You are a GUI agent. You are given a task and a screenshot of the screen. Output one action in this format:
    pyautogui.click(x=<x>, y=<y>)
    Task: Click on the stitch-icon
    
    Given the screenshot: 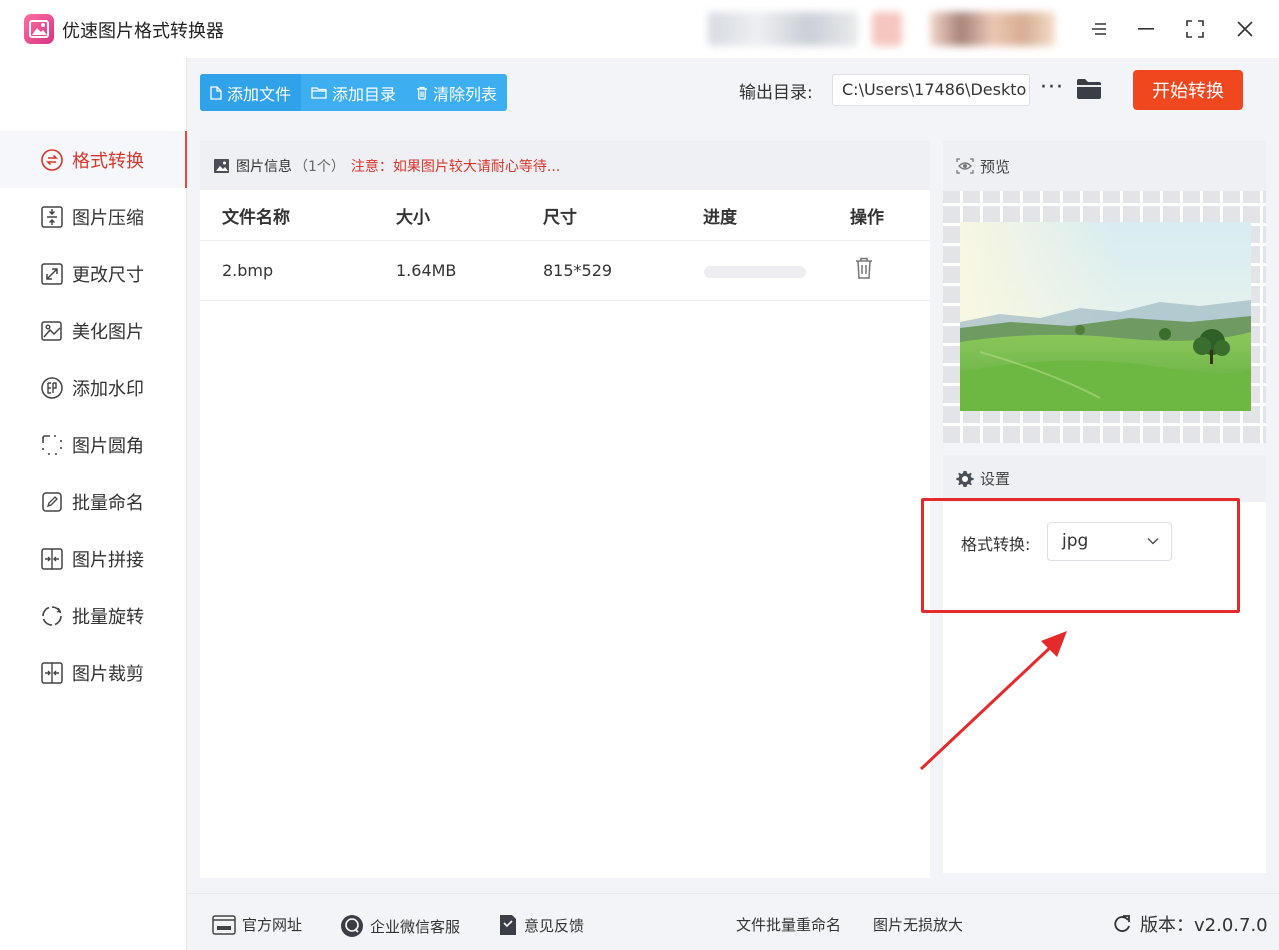 What is the action you would take?
    pyautogui.click(x=52, y=559)
    